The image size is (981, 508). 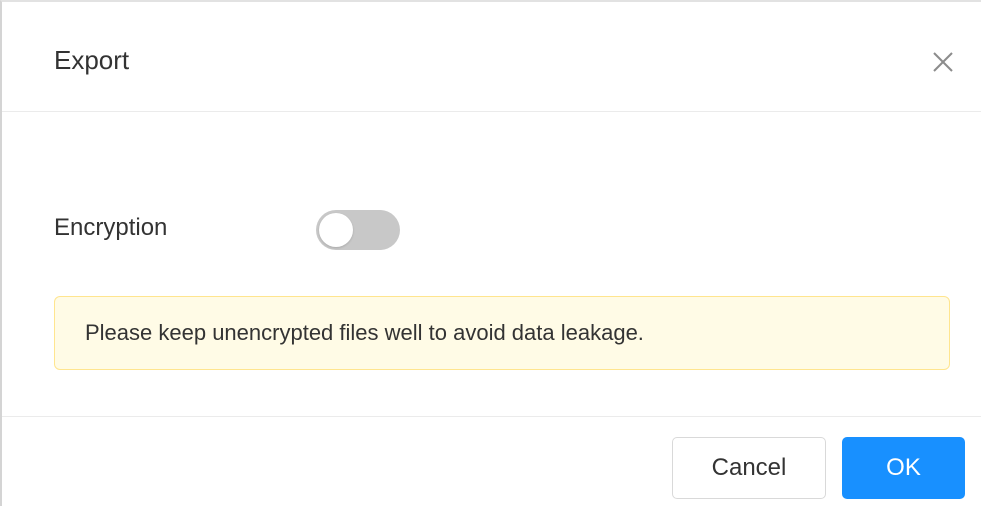 I want to click on encryption-row: Encryption, so click(x=254, y=230).